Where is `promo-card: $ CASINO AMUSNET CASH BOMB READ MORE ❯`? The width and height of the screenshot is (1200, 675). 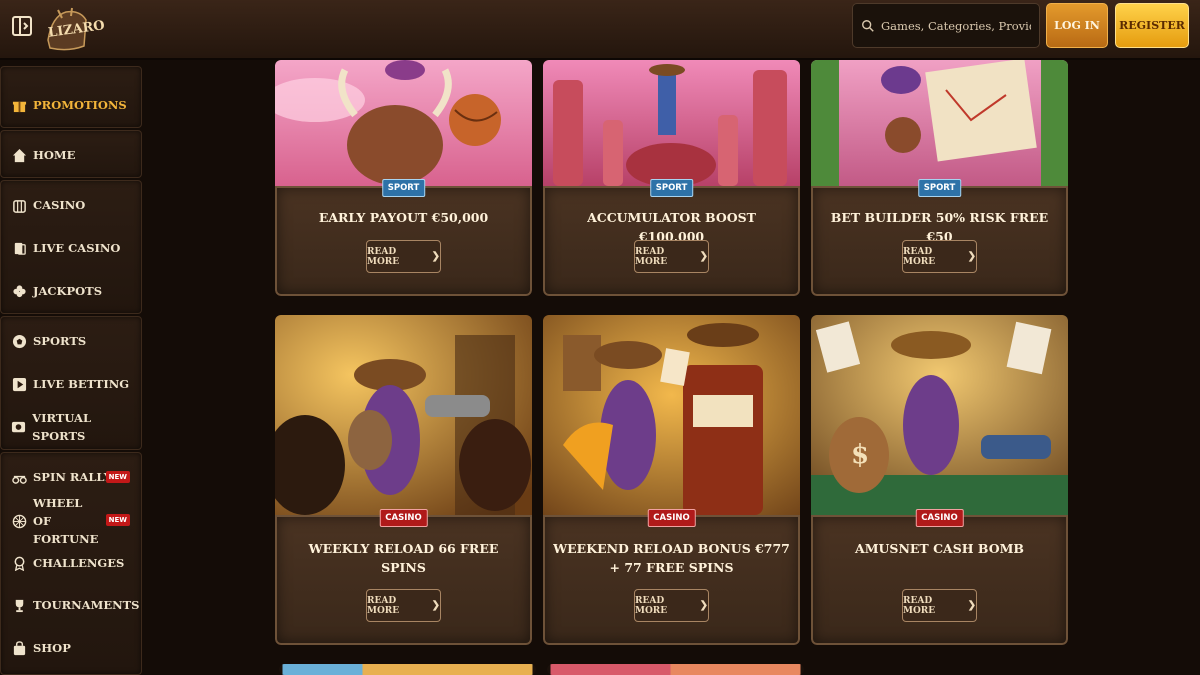
promo-card: $ CASINO AMUSNET CASH BOMB READ MORE ❯ is located at coordinates (939, 480).